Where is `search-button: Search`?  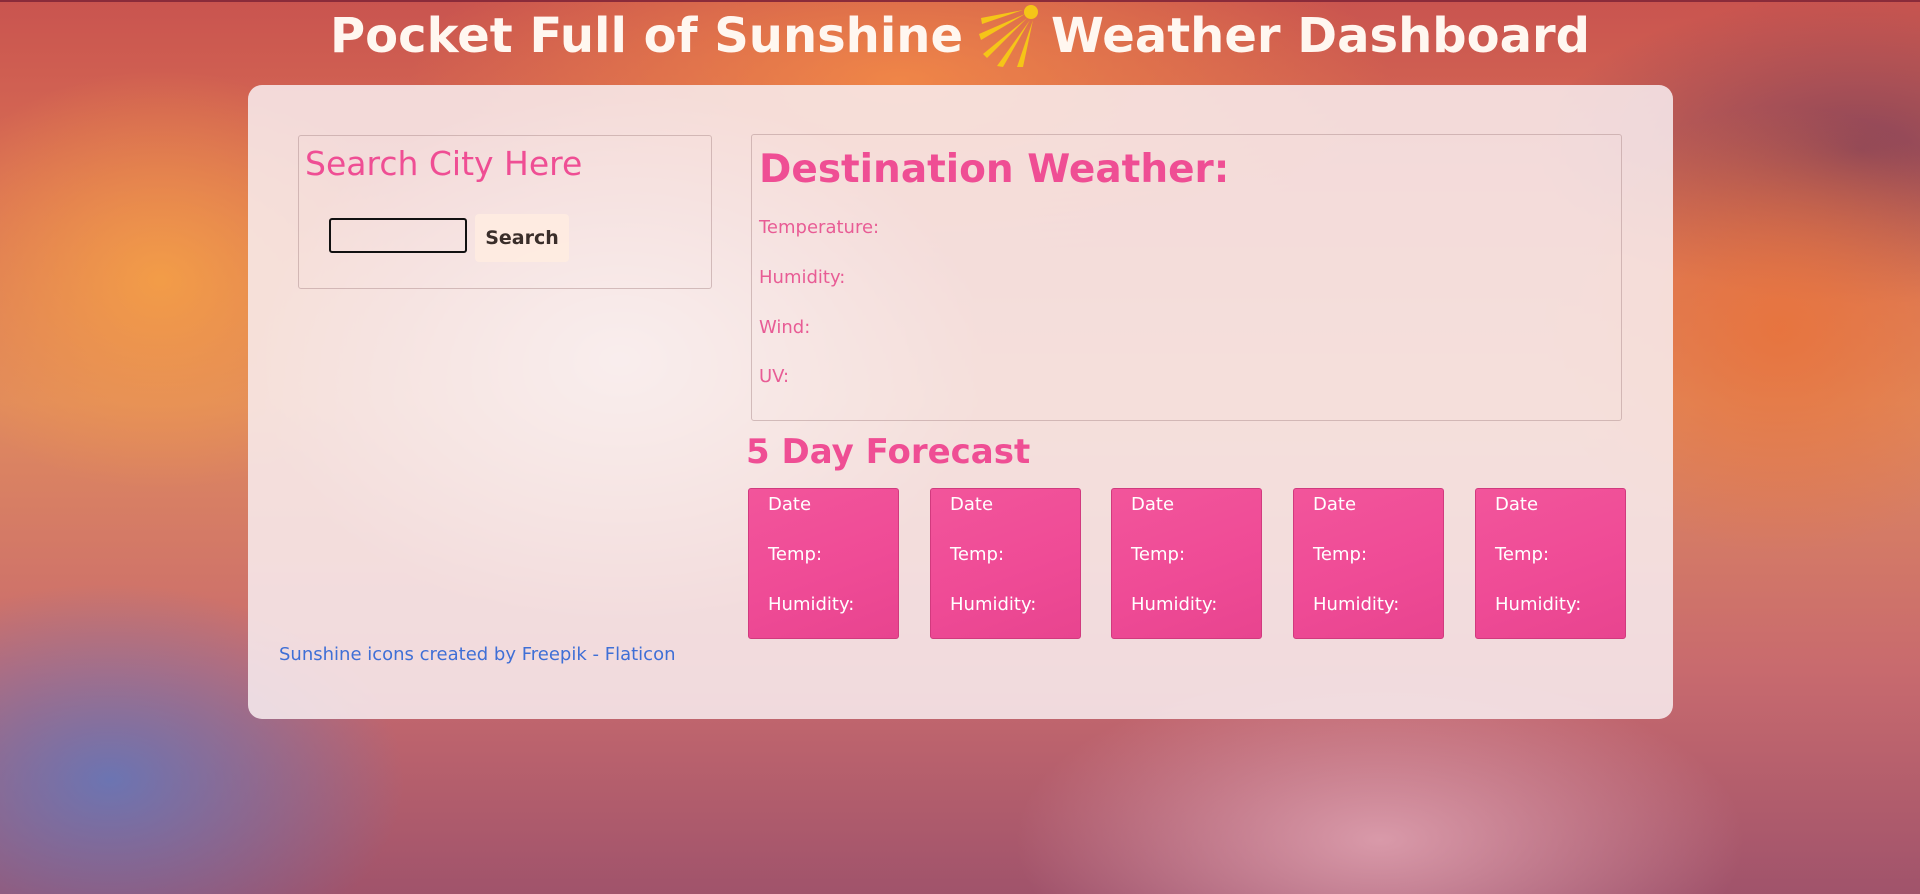
search-button: Search is located at coordinates (522, 238).